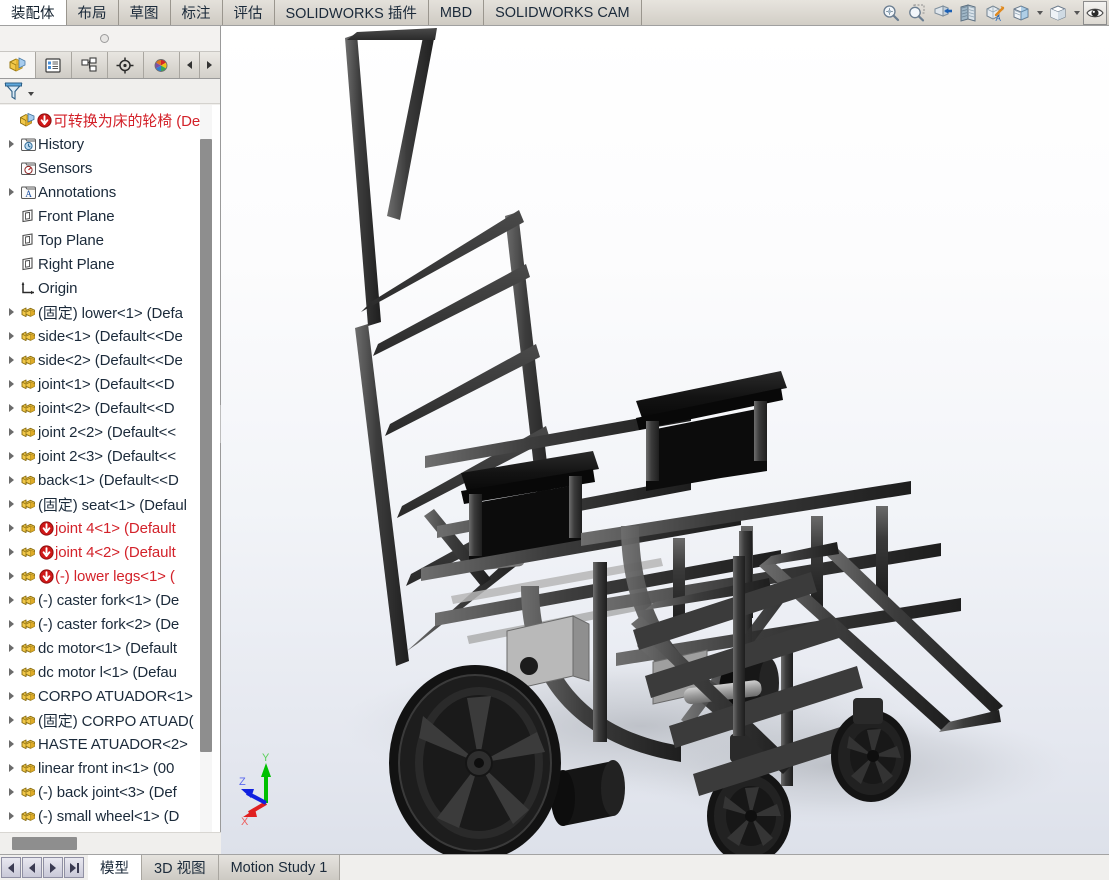 This screenshot has height=880, width=1109. I want to click on tree-item: joint<1> (Default<<D, so click(110, 384).